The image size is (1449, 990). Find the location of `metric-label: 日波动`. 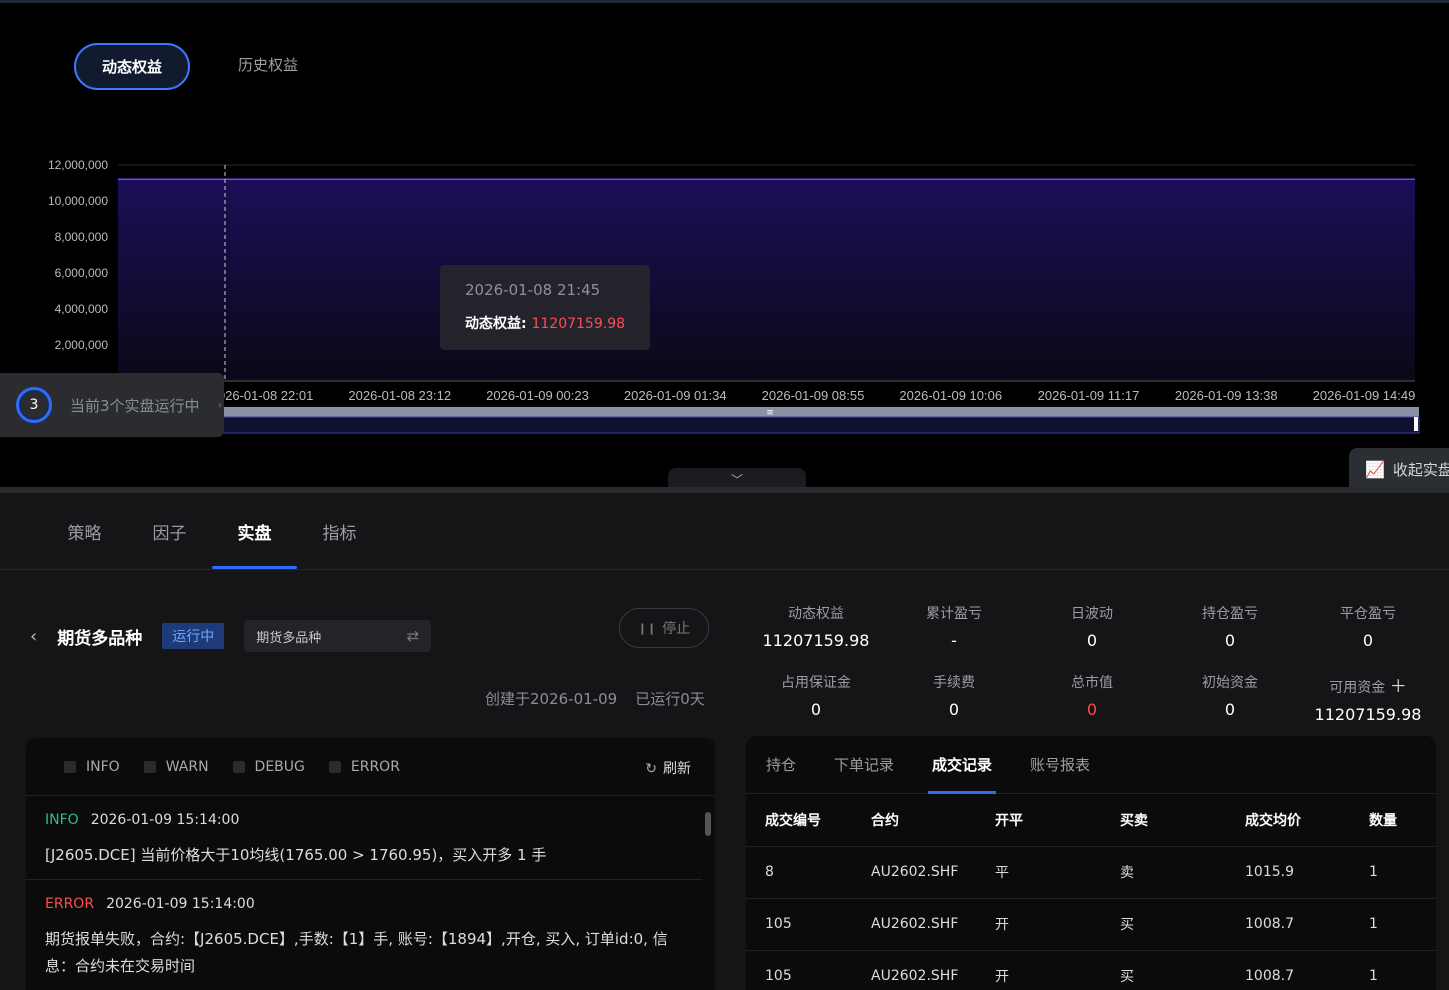

metric-label: 日波动 is located at coordinates (1092, 614).